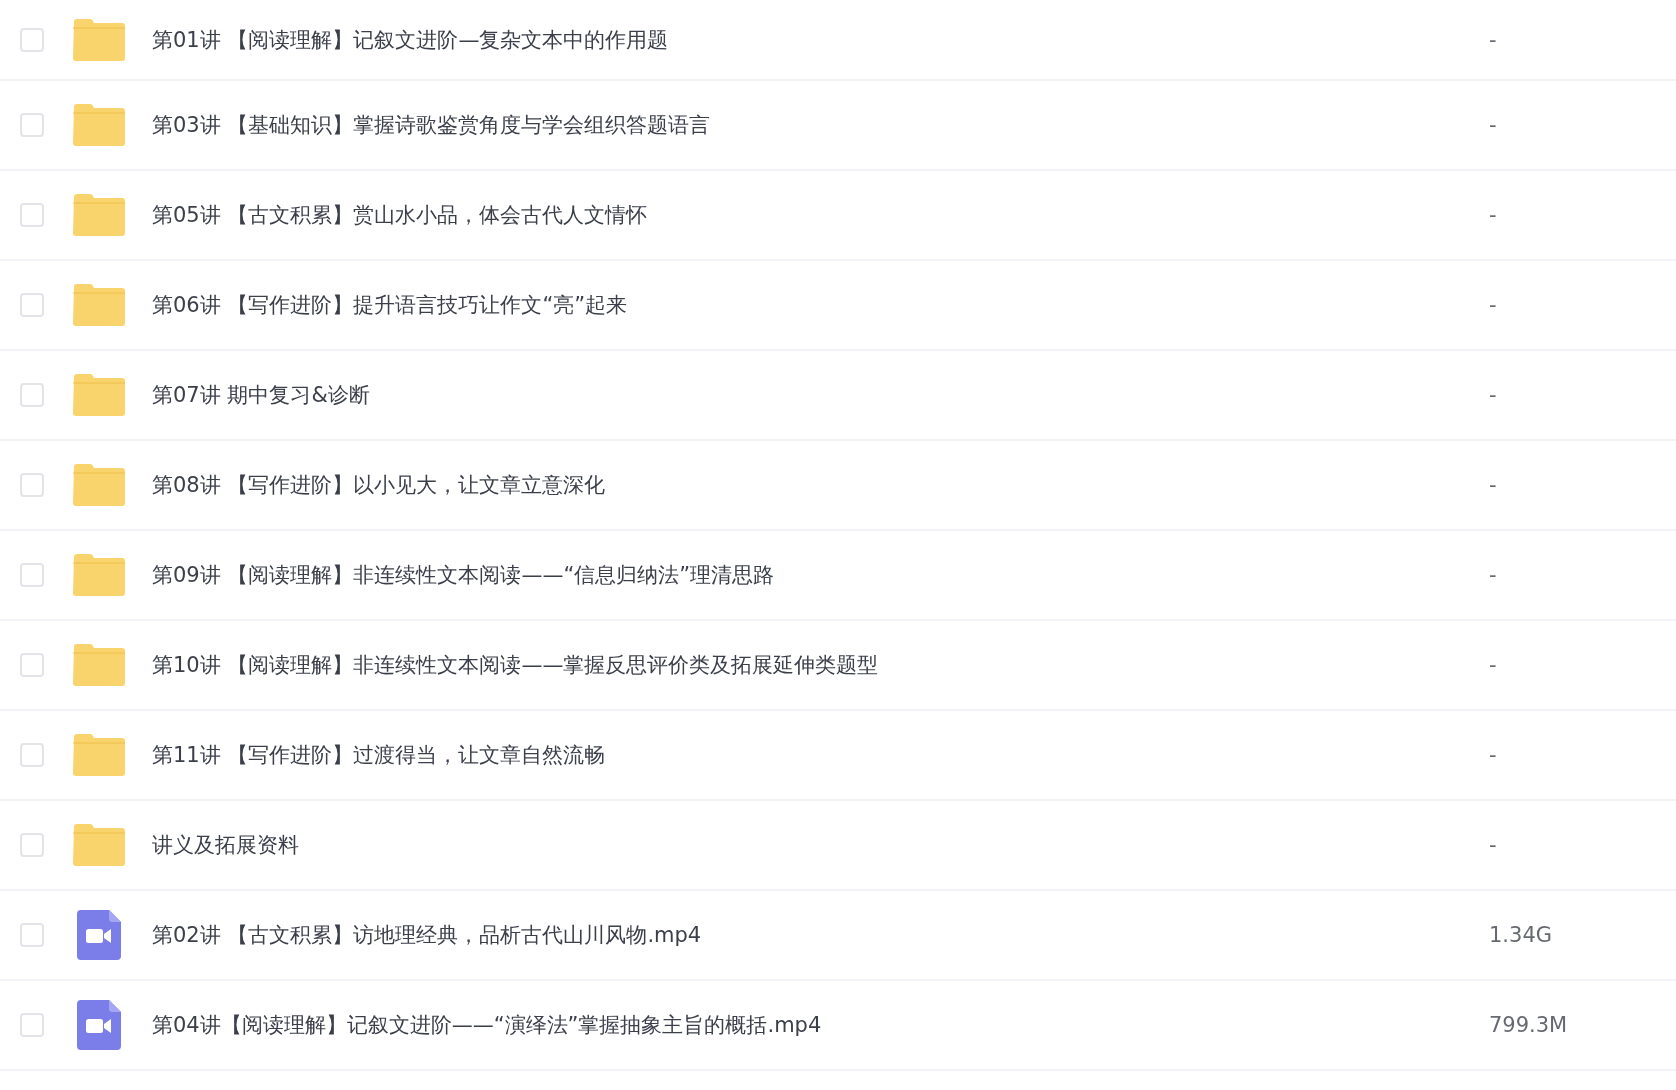  Describe the element at coordinates (820, 125) in the screenshot. I see `file-name: 第03讲 【基础知识】掌握诗歌鉴赏角度与学会组织答题语言` at that location.